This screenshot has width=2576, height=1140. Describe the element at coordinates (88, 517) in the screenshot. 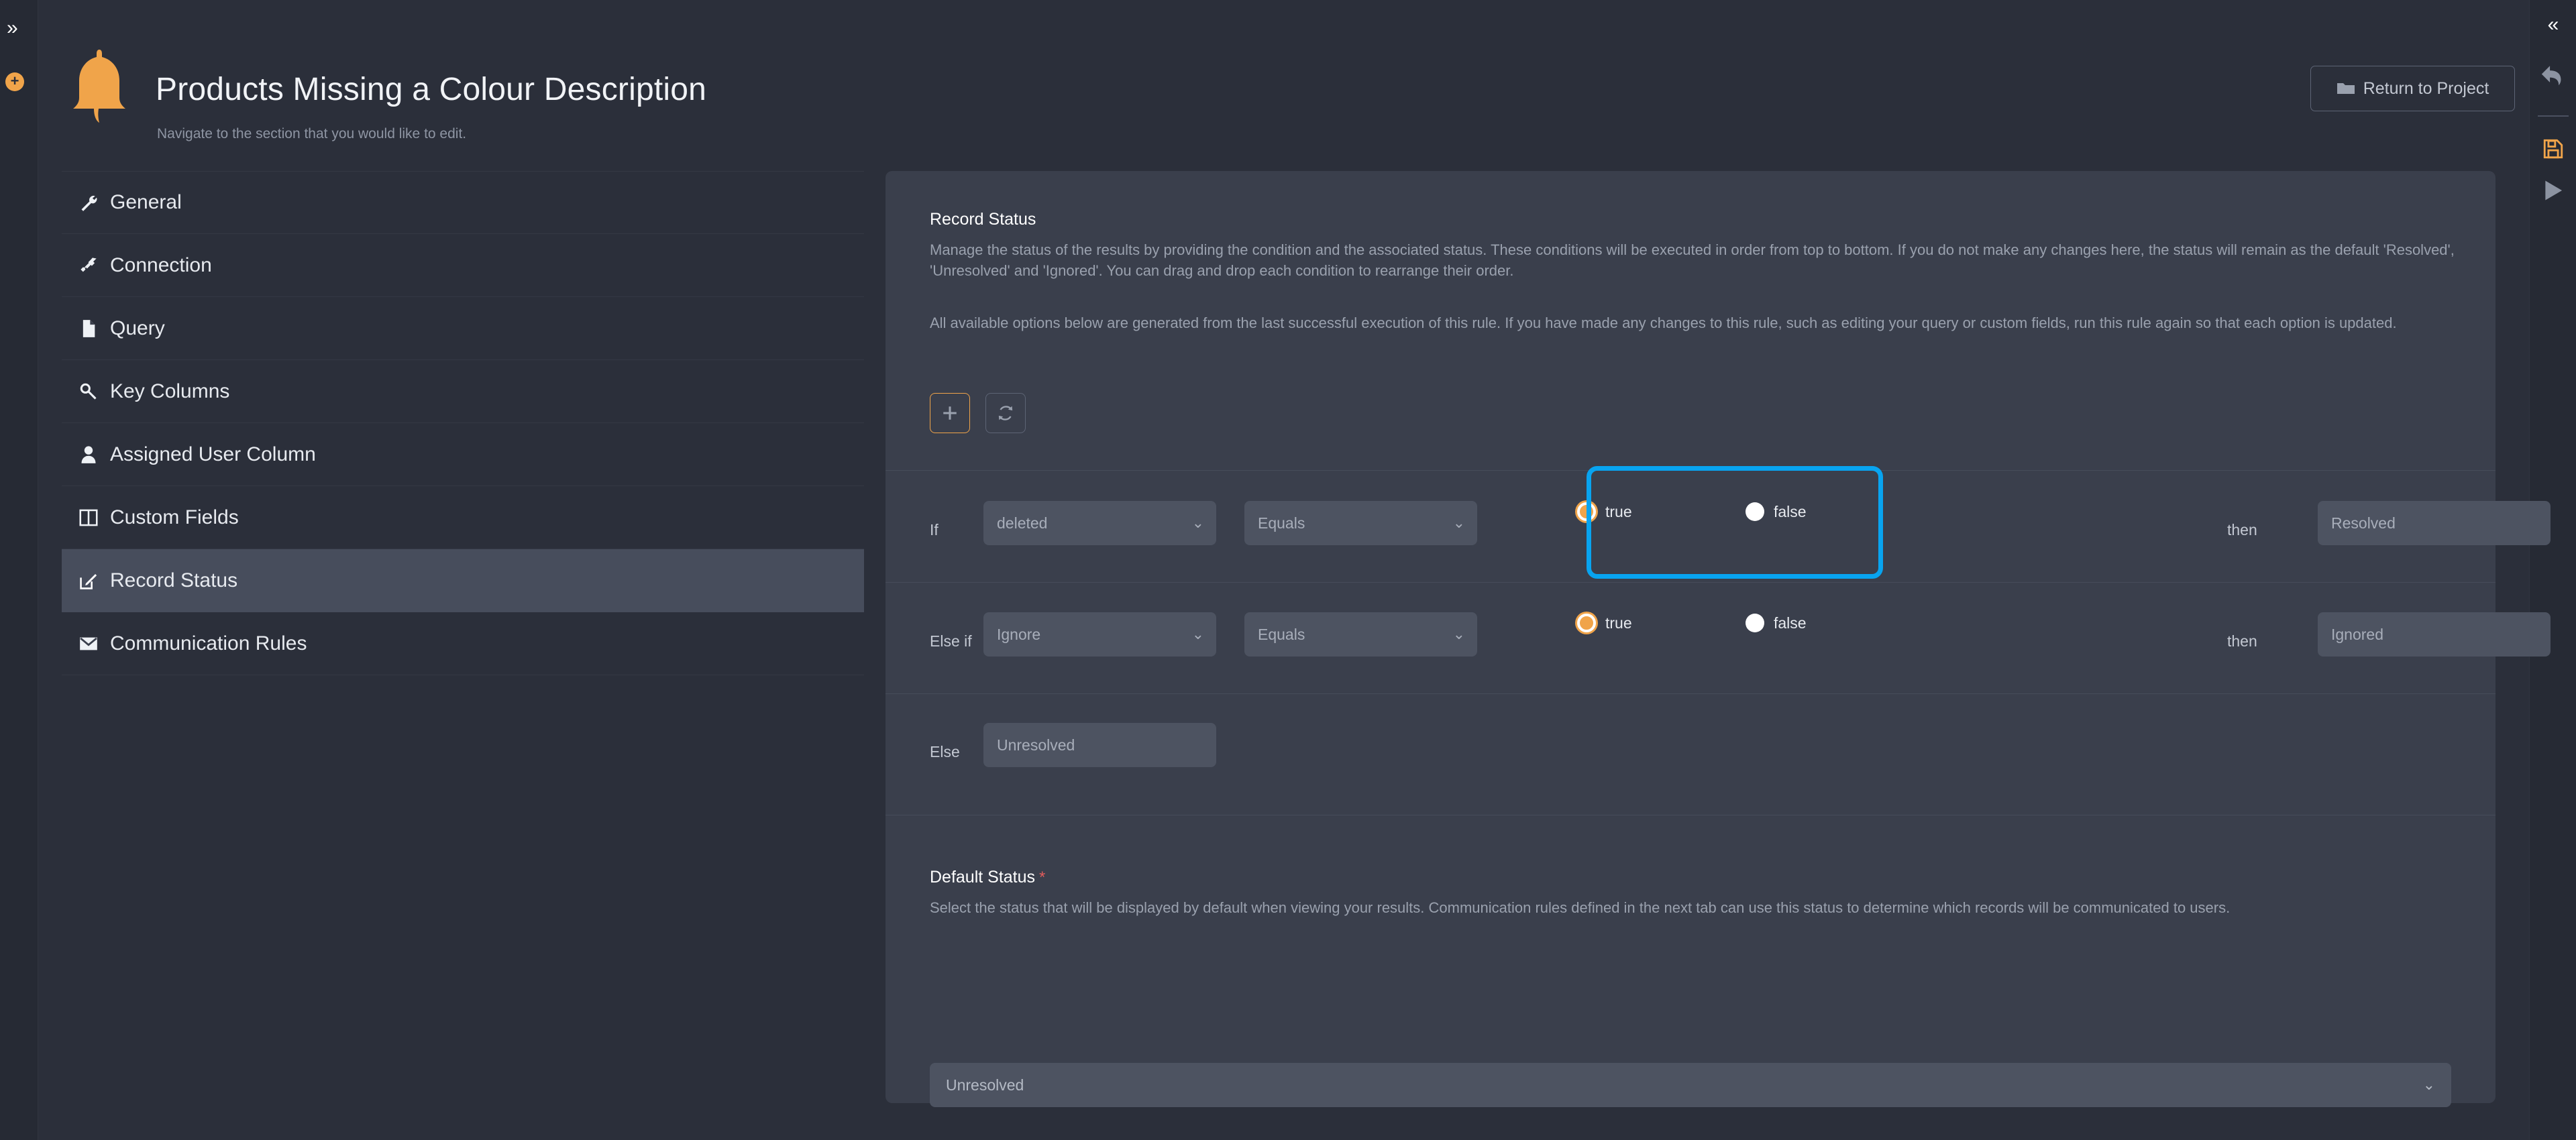

I see `columns-icon` at that location.